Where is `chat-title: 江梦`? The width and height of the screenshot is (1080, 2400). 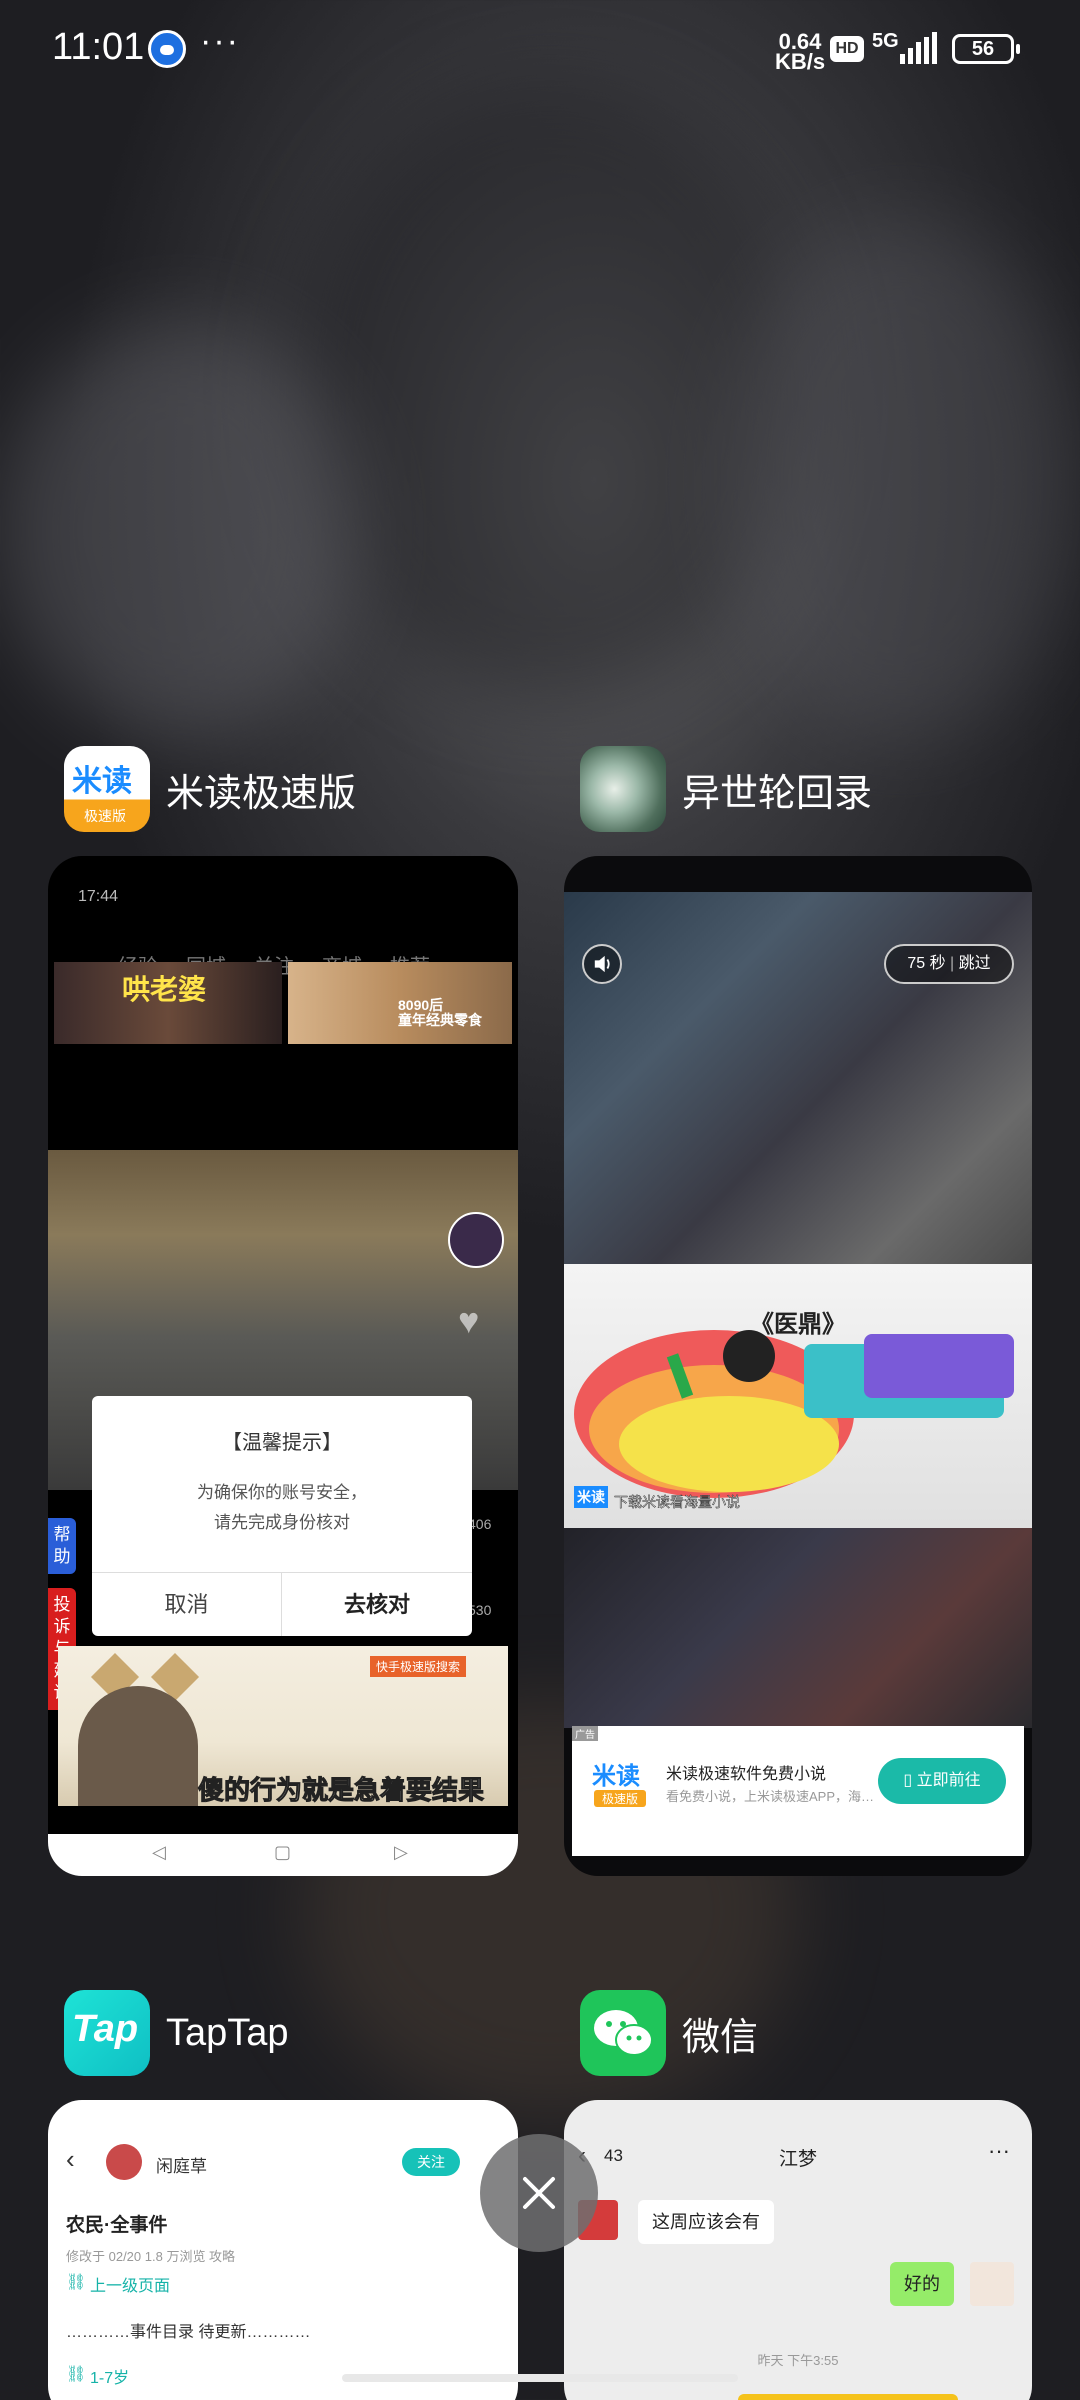
chat-title: 江梦 is located at coordinates (797, 2159).